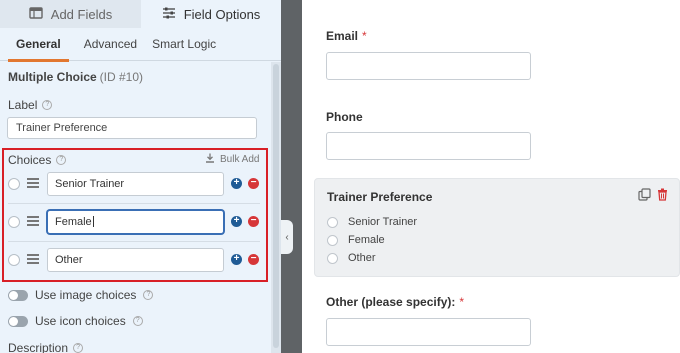 Image resolution: width=680 pixels, height=353 pixels. I want to click on phone-field-label: Phone, so click(344, 117).